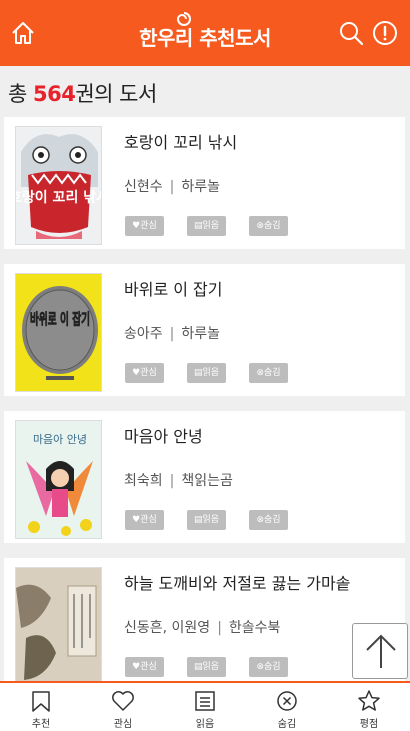 The height and width of the screenshot is (731, 410). What do you see at coordinates (205, 724) in the screenshot?
I see `tab-label: 읽음` at bounding box center [205, 724].